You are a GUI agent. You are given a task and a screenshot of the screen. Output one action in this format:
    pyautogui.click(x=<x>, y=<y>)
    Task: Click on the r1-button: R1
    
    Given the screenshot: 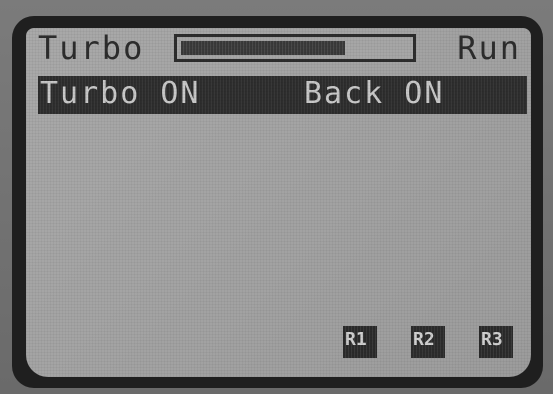 What is the action you would take?
    pyautogui.click(x=360, y=342)
    